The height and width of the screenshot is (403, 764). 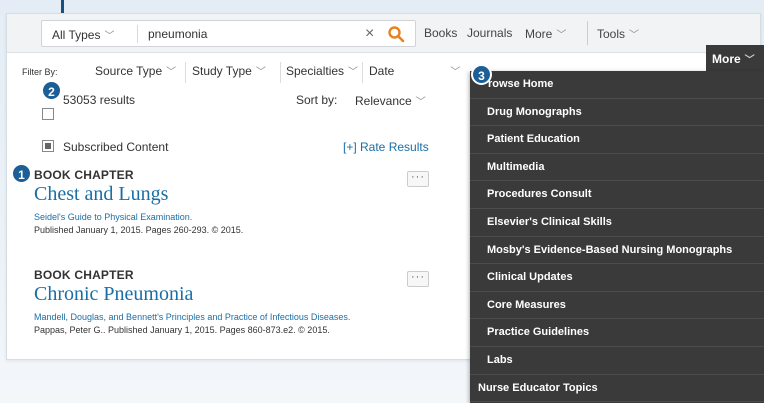 I want to click on result-title: Chest and Lungs, so click(x=224, y=194).